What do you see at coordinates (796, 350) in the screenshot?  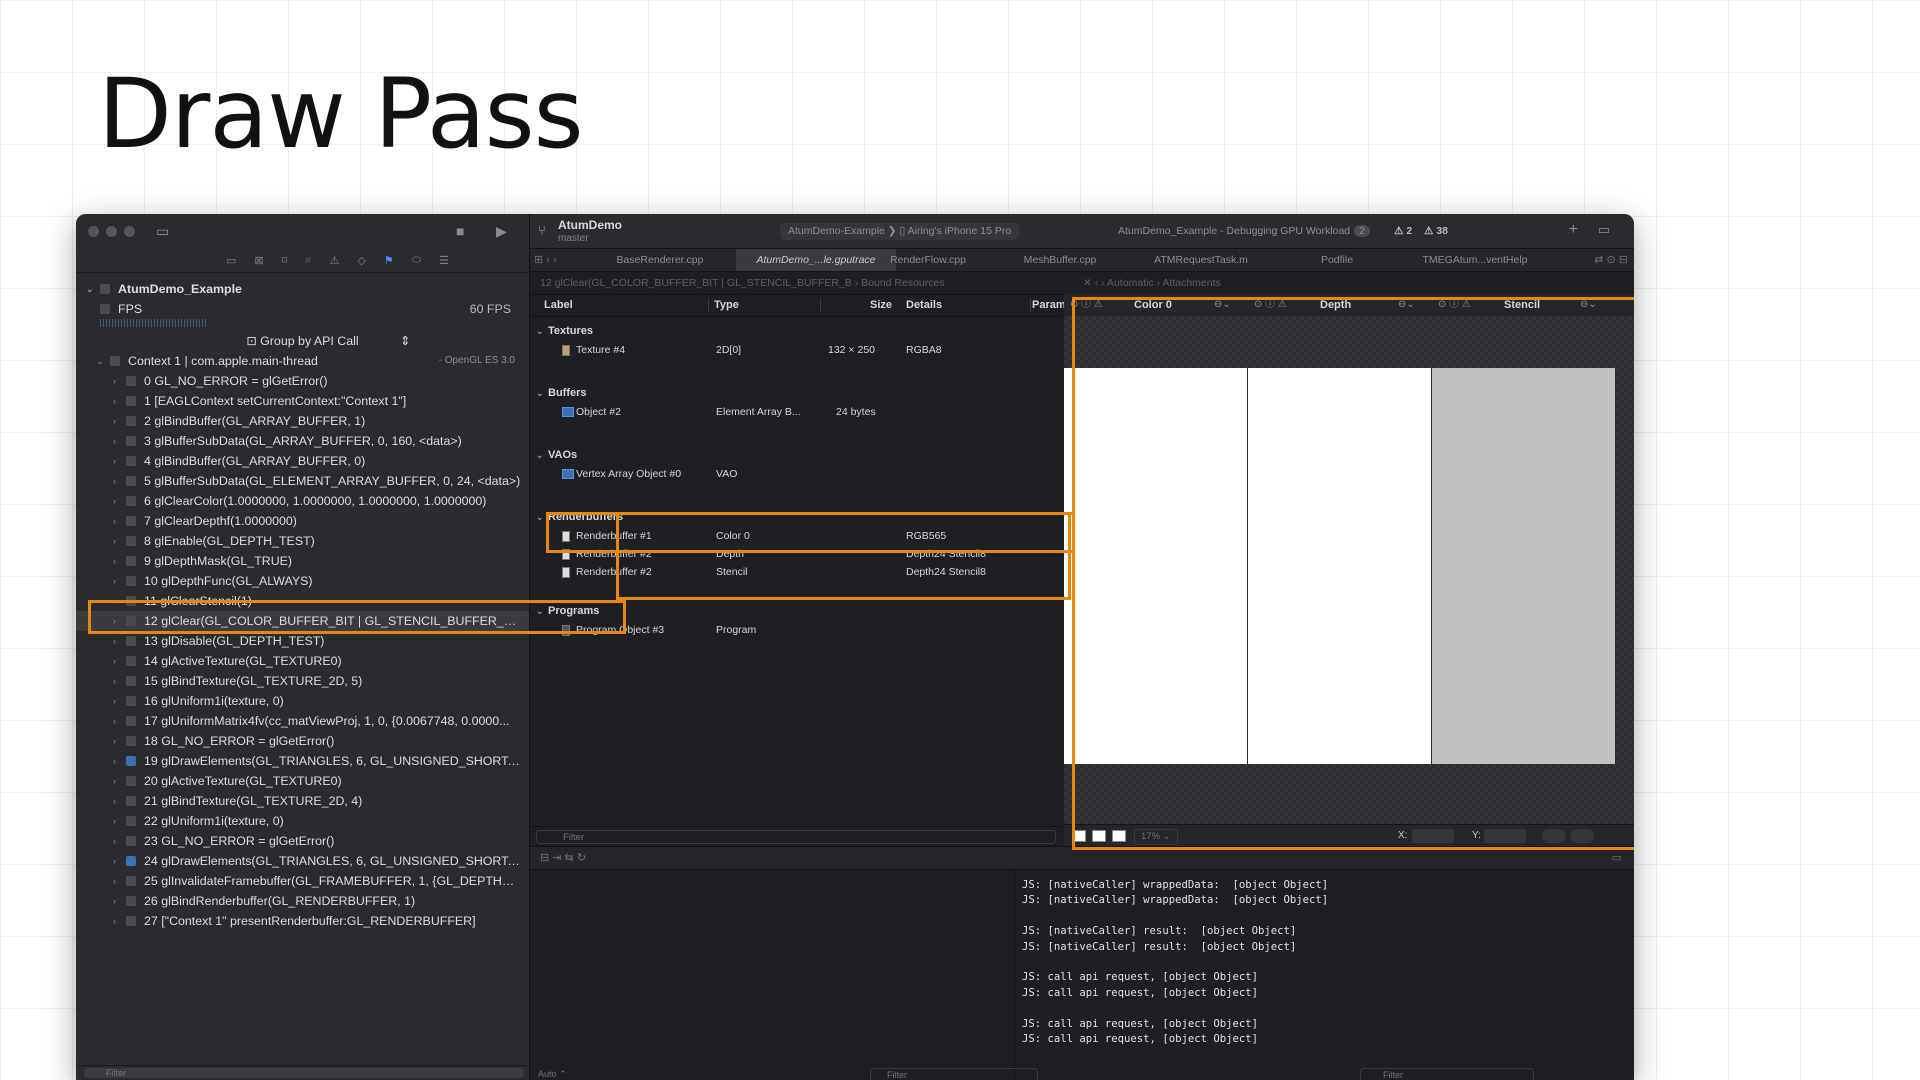 I see `texture-row: Texture #4 2D[0] 132 × 250 RGBA8` at bounding box center [796, 350].